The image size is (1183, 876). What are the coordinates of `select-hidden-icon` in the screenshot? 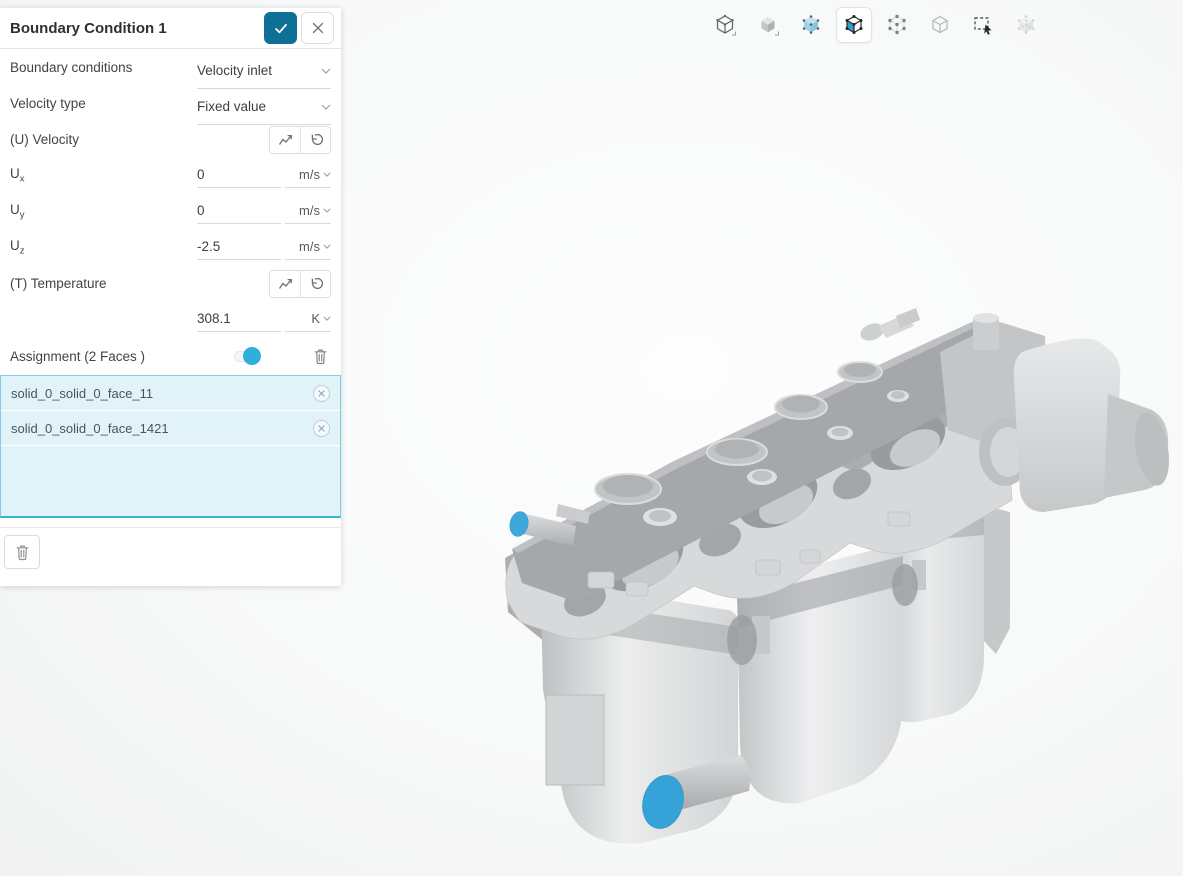 It's located at (1026, 24).